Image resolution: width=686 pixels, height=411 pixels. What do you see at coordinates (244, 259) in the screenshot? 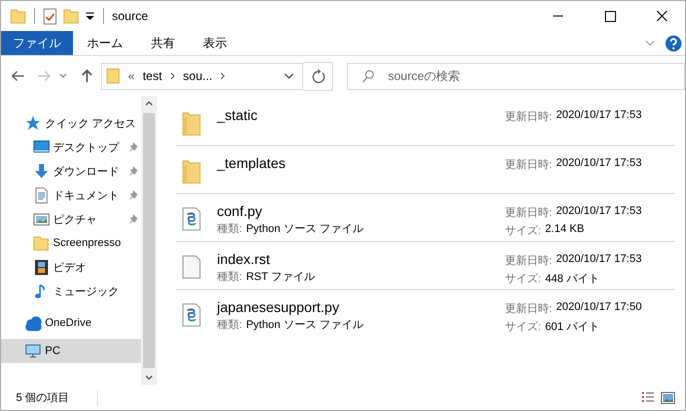
I see `file-name: index.rst` at bounding box center [244, 259].